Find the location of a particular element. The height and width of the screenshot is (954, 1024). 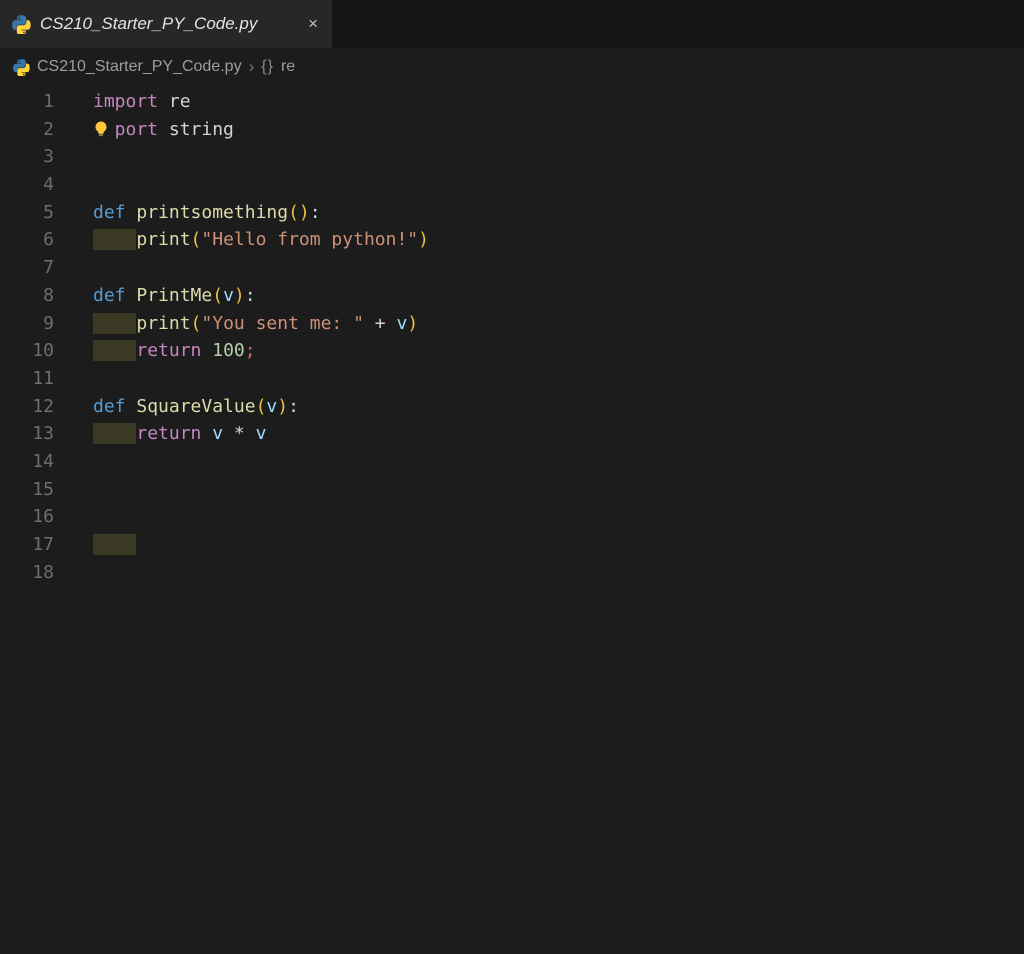

code-line: 13 return v * v is located at coordinates (512, 434).